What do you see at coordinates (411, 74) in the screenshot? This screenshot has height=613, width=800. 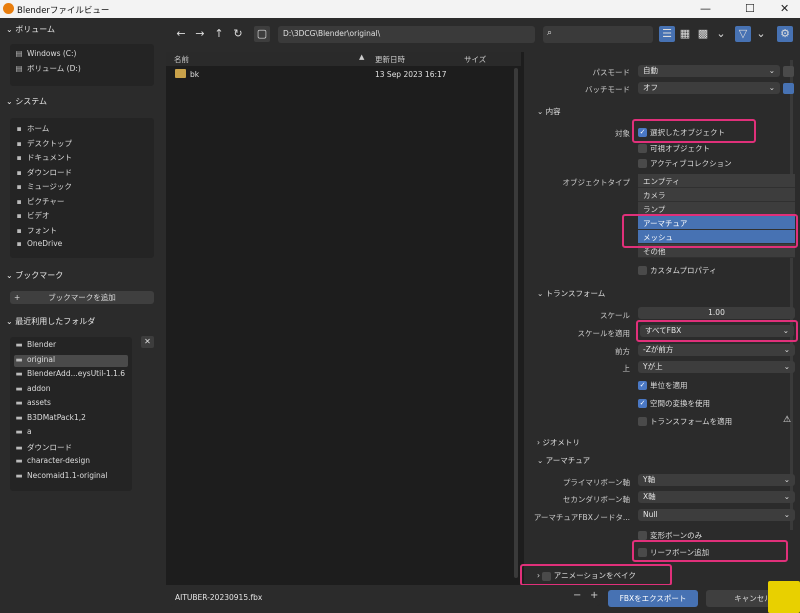 I see `file-date: 13 Sep 2023 16:17` at bounding box center [411, 74].